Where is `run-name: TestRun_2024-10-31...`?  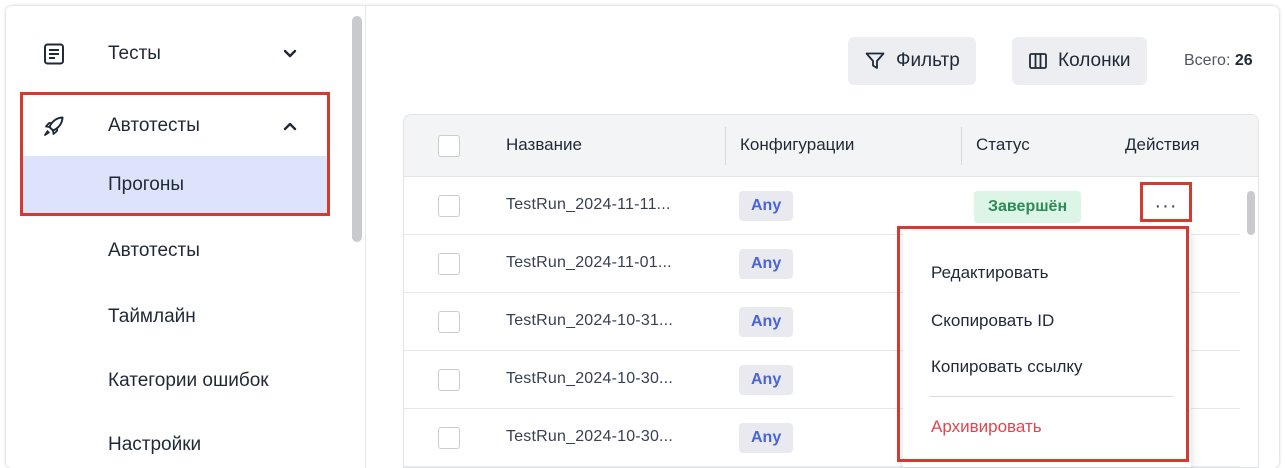
run-name: TestRun_2024-10-31... is located at coordinates (589, 321).